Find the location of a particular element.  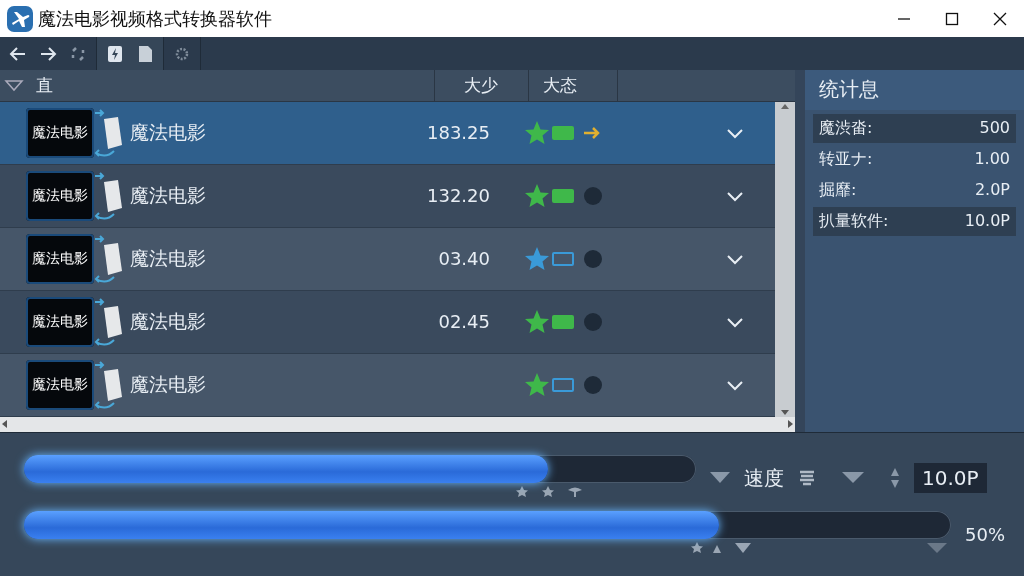

file-row: 魔法电影 魔法电影 183.25 is located at coordinates (387, 133).